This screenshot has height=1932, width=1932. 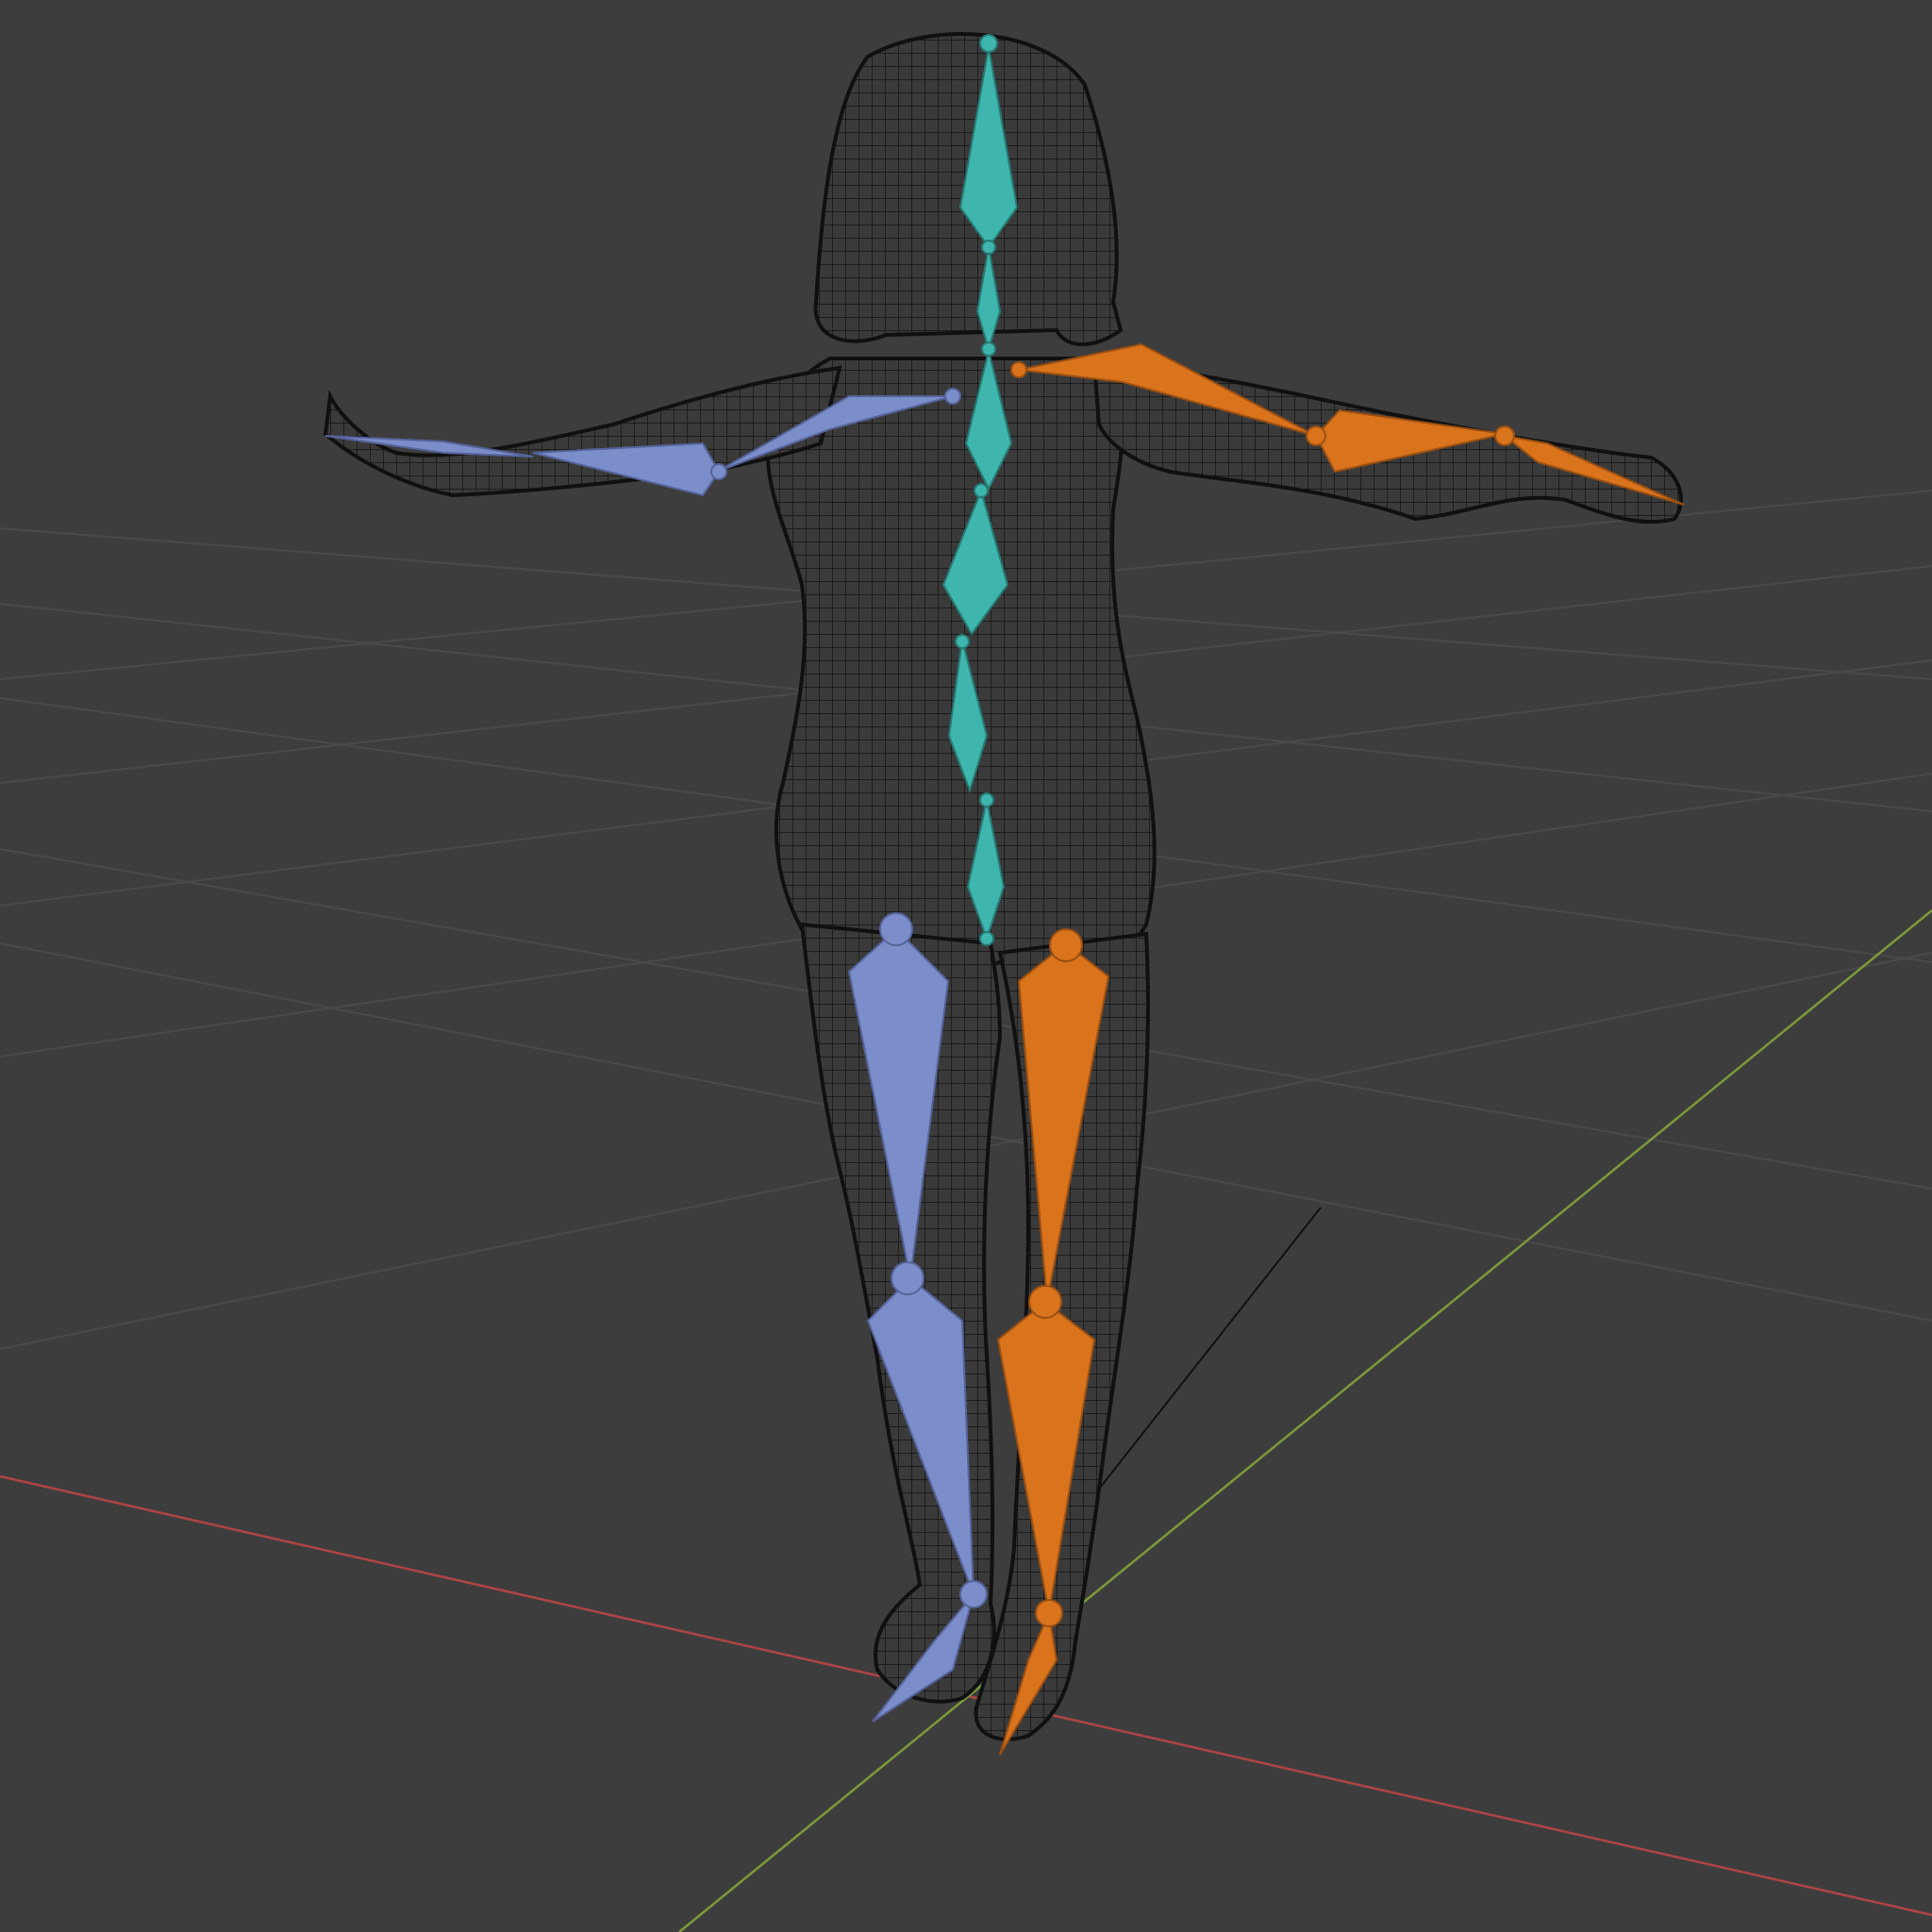 What do you see at coordinates (1505, 435) in the screenshot?
I see `joint-wrist-r` at bounding box center [1505, 435].